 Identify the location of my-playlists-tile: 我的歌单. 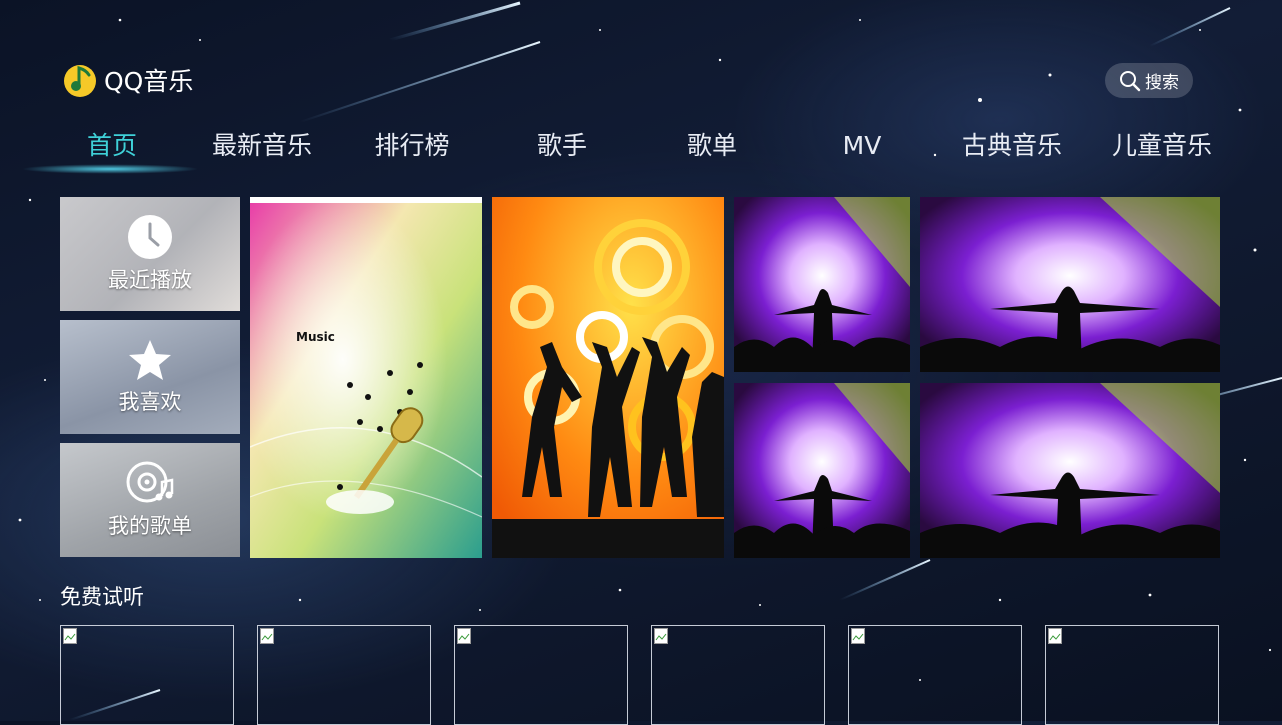
(150, 500).